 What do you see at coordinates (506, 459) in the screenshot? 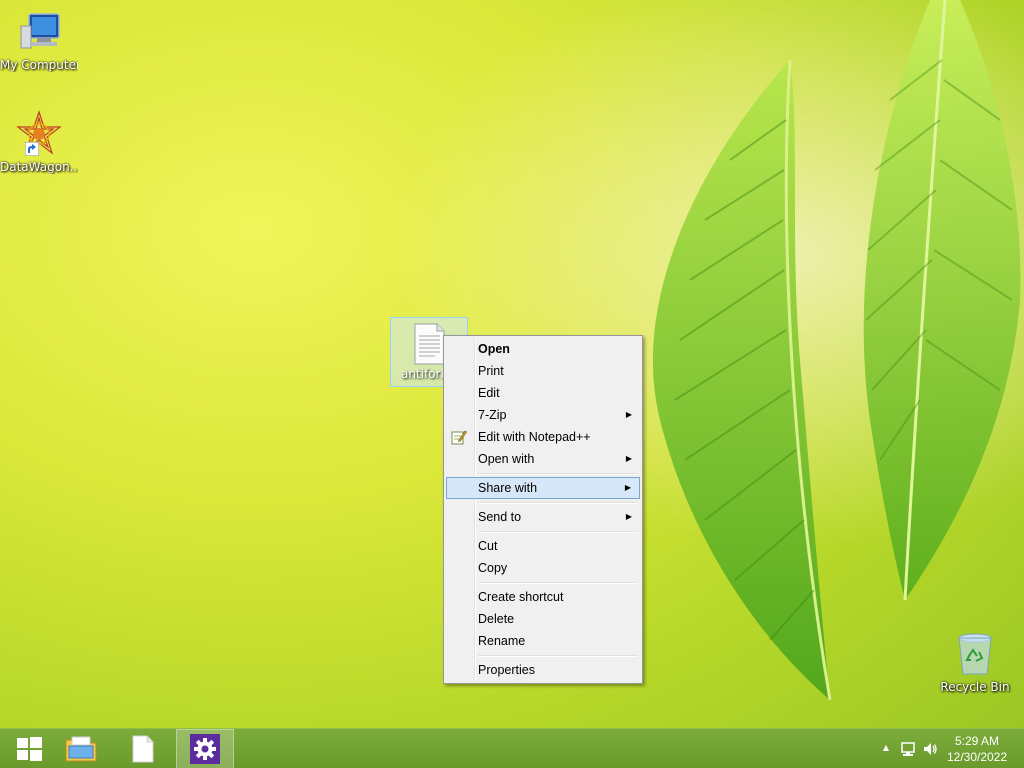
I see `menu-item-label: Open with` at bounding box center [506, 459].